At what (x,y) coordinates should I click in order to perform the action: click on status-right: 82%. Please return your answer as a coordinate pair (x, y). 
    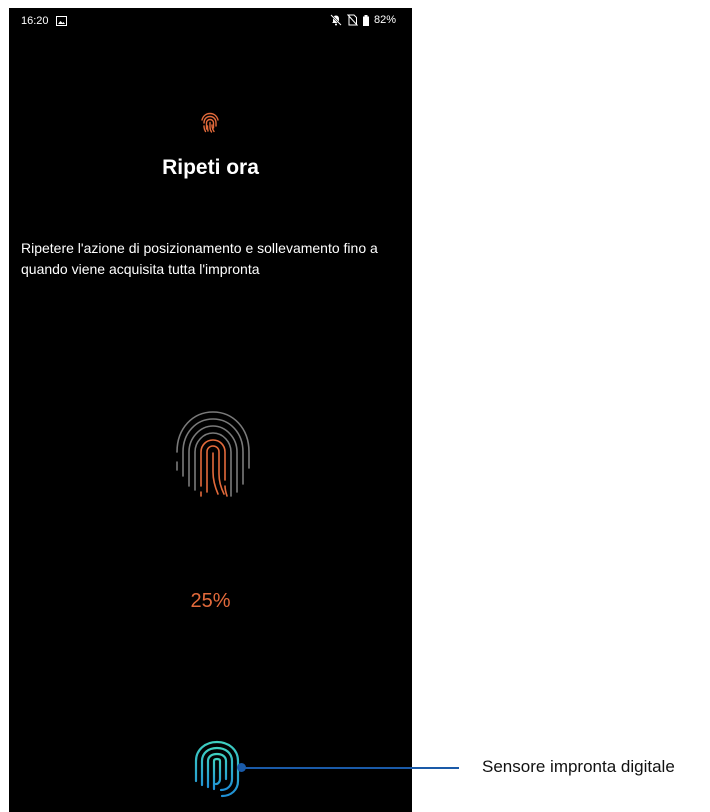
    Looking at the image, I should click on (363, 20).